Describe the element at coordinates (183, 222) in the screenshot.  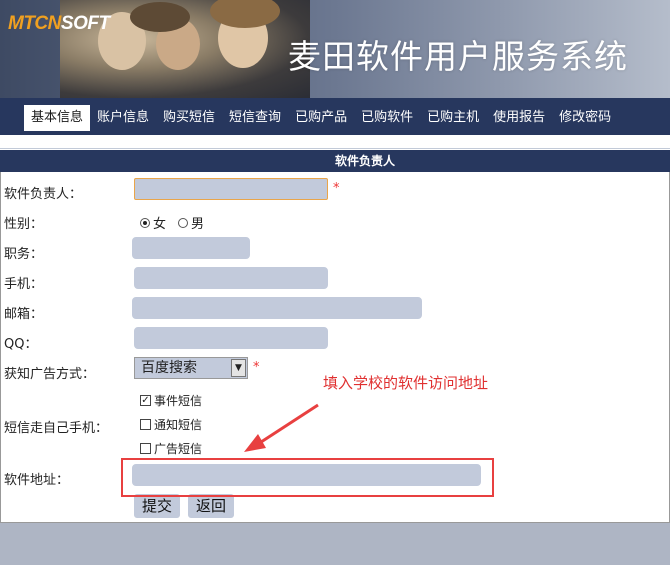
I see `radio-unchecked-icon` at that location.